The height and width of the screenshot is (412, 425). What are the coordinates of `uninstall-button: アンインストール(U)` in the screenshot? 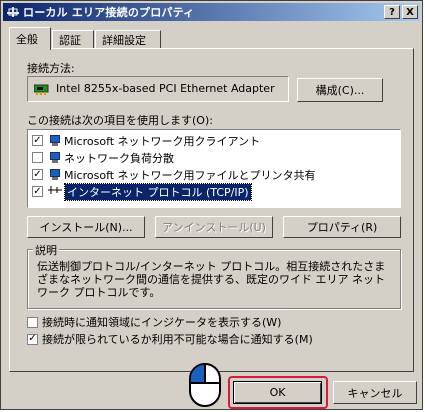 It's located at (214, 227).